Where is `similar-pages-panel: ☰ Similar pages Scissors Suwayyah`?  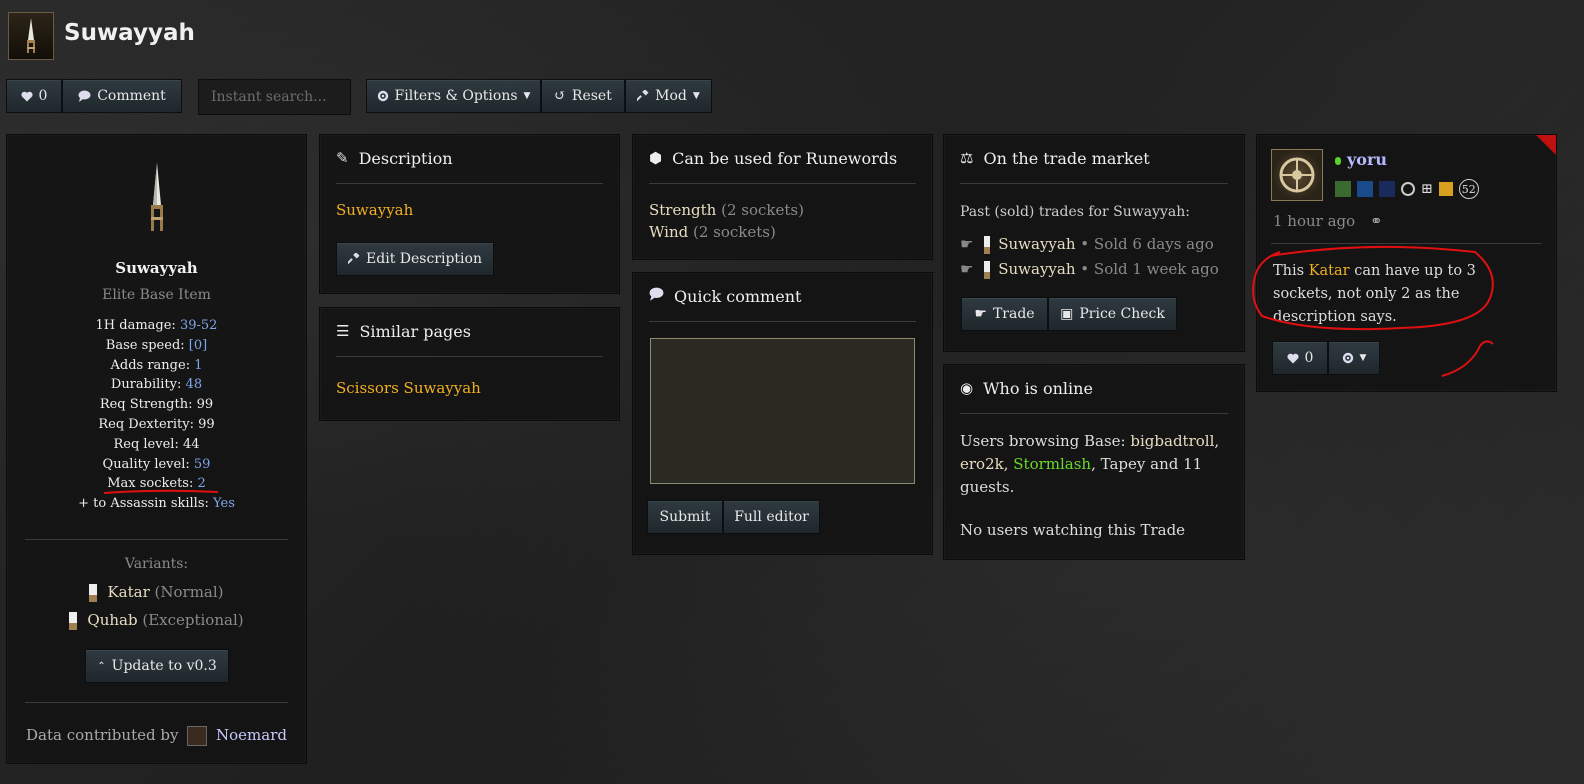
similar-pages-panel: ☰ Similar pages Scissors Suwayyah is located at coordinates (469, 364).